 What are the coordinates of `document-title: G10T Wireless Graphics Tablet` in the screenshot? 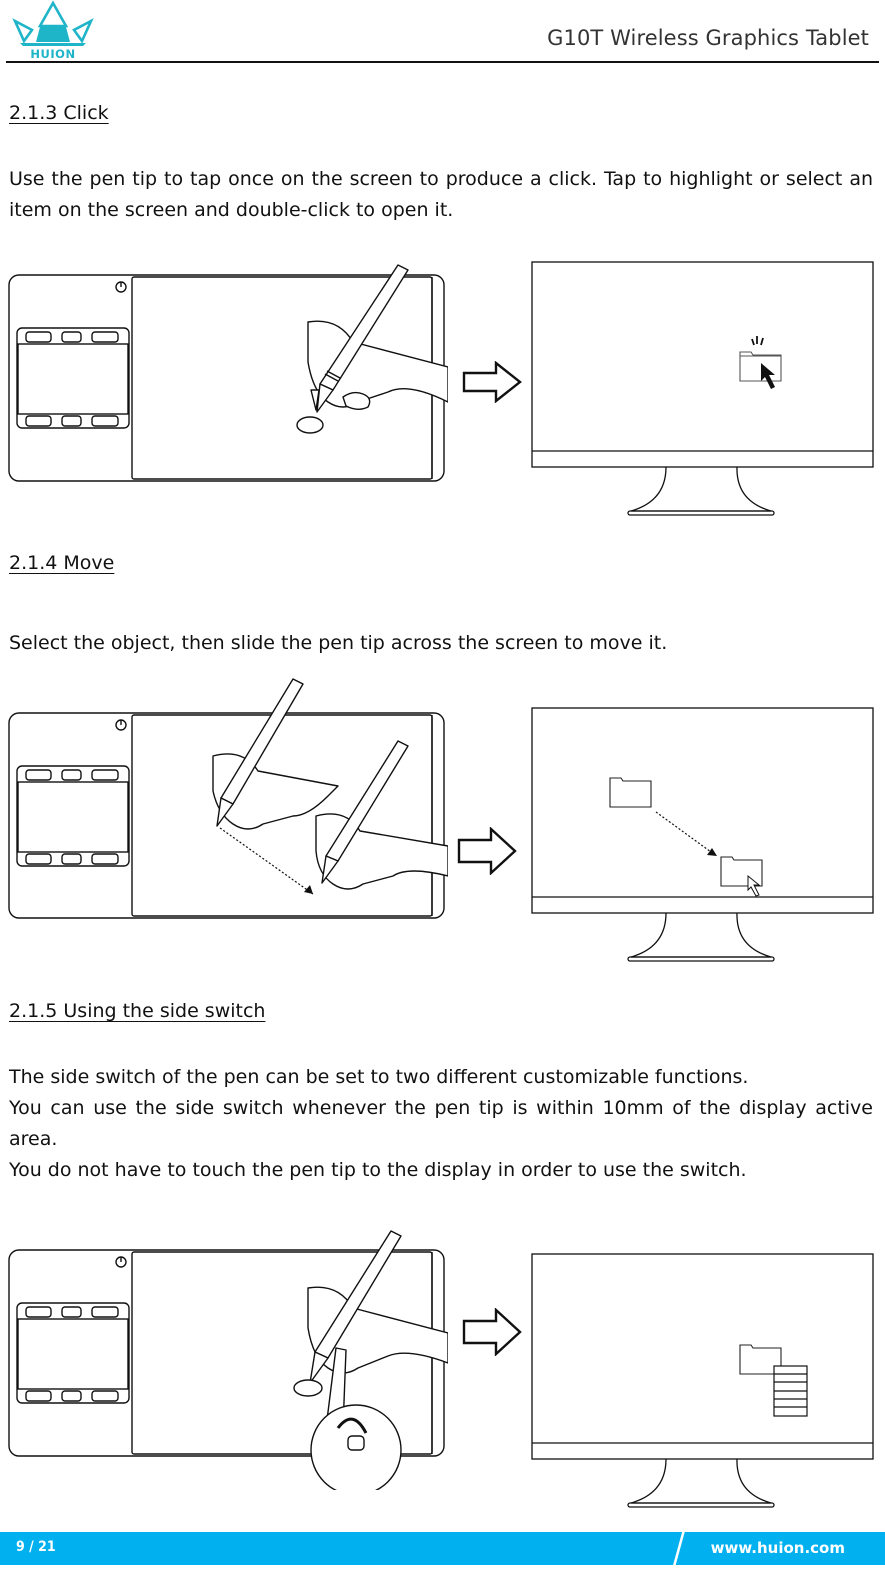 It's located at (708, 38).